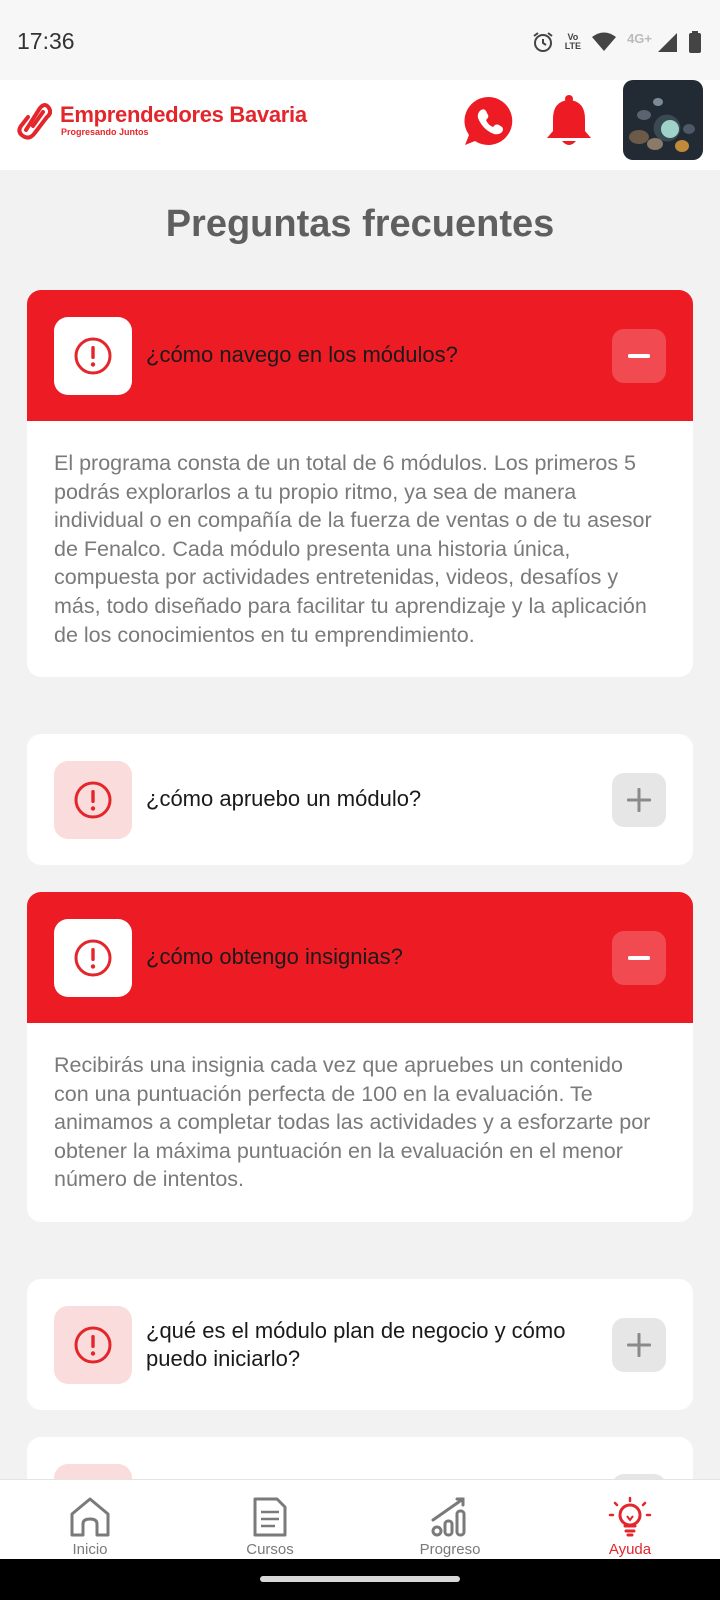  Describe the element at coordinates (604, 41) in the screenshot. I see `wifi-icon` at that location.